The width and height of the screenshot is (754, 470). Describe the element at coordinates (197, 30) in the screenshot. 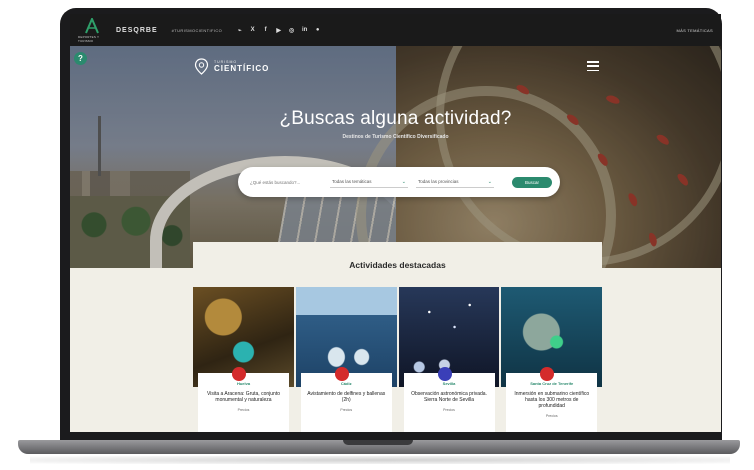

I see `hashtag-text: #TURISMOCIENTIFICO` at that location.